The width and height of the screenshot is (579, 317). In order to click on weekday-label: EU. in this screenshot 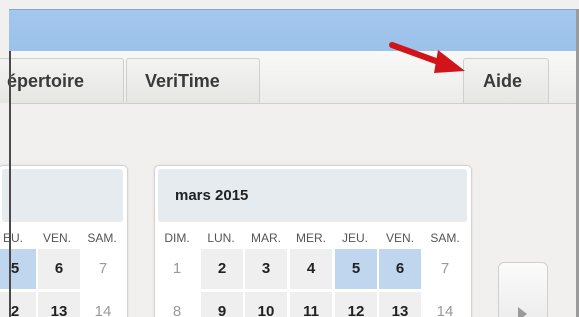, I will do `click(12, 238)`.